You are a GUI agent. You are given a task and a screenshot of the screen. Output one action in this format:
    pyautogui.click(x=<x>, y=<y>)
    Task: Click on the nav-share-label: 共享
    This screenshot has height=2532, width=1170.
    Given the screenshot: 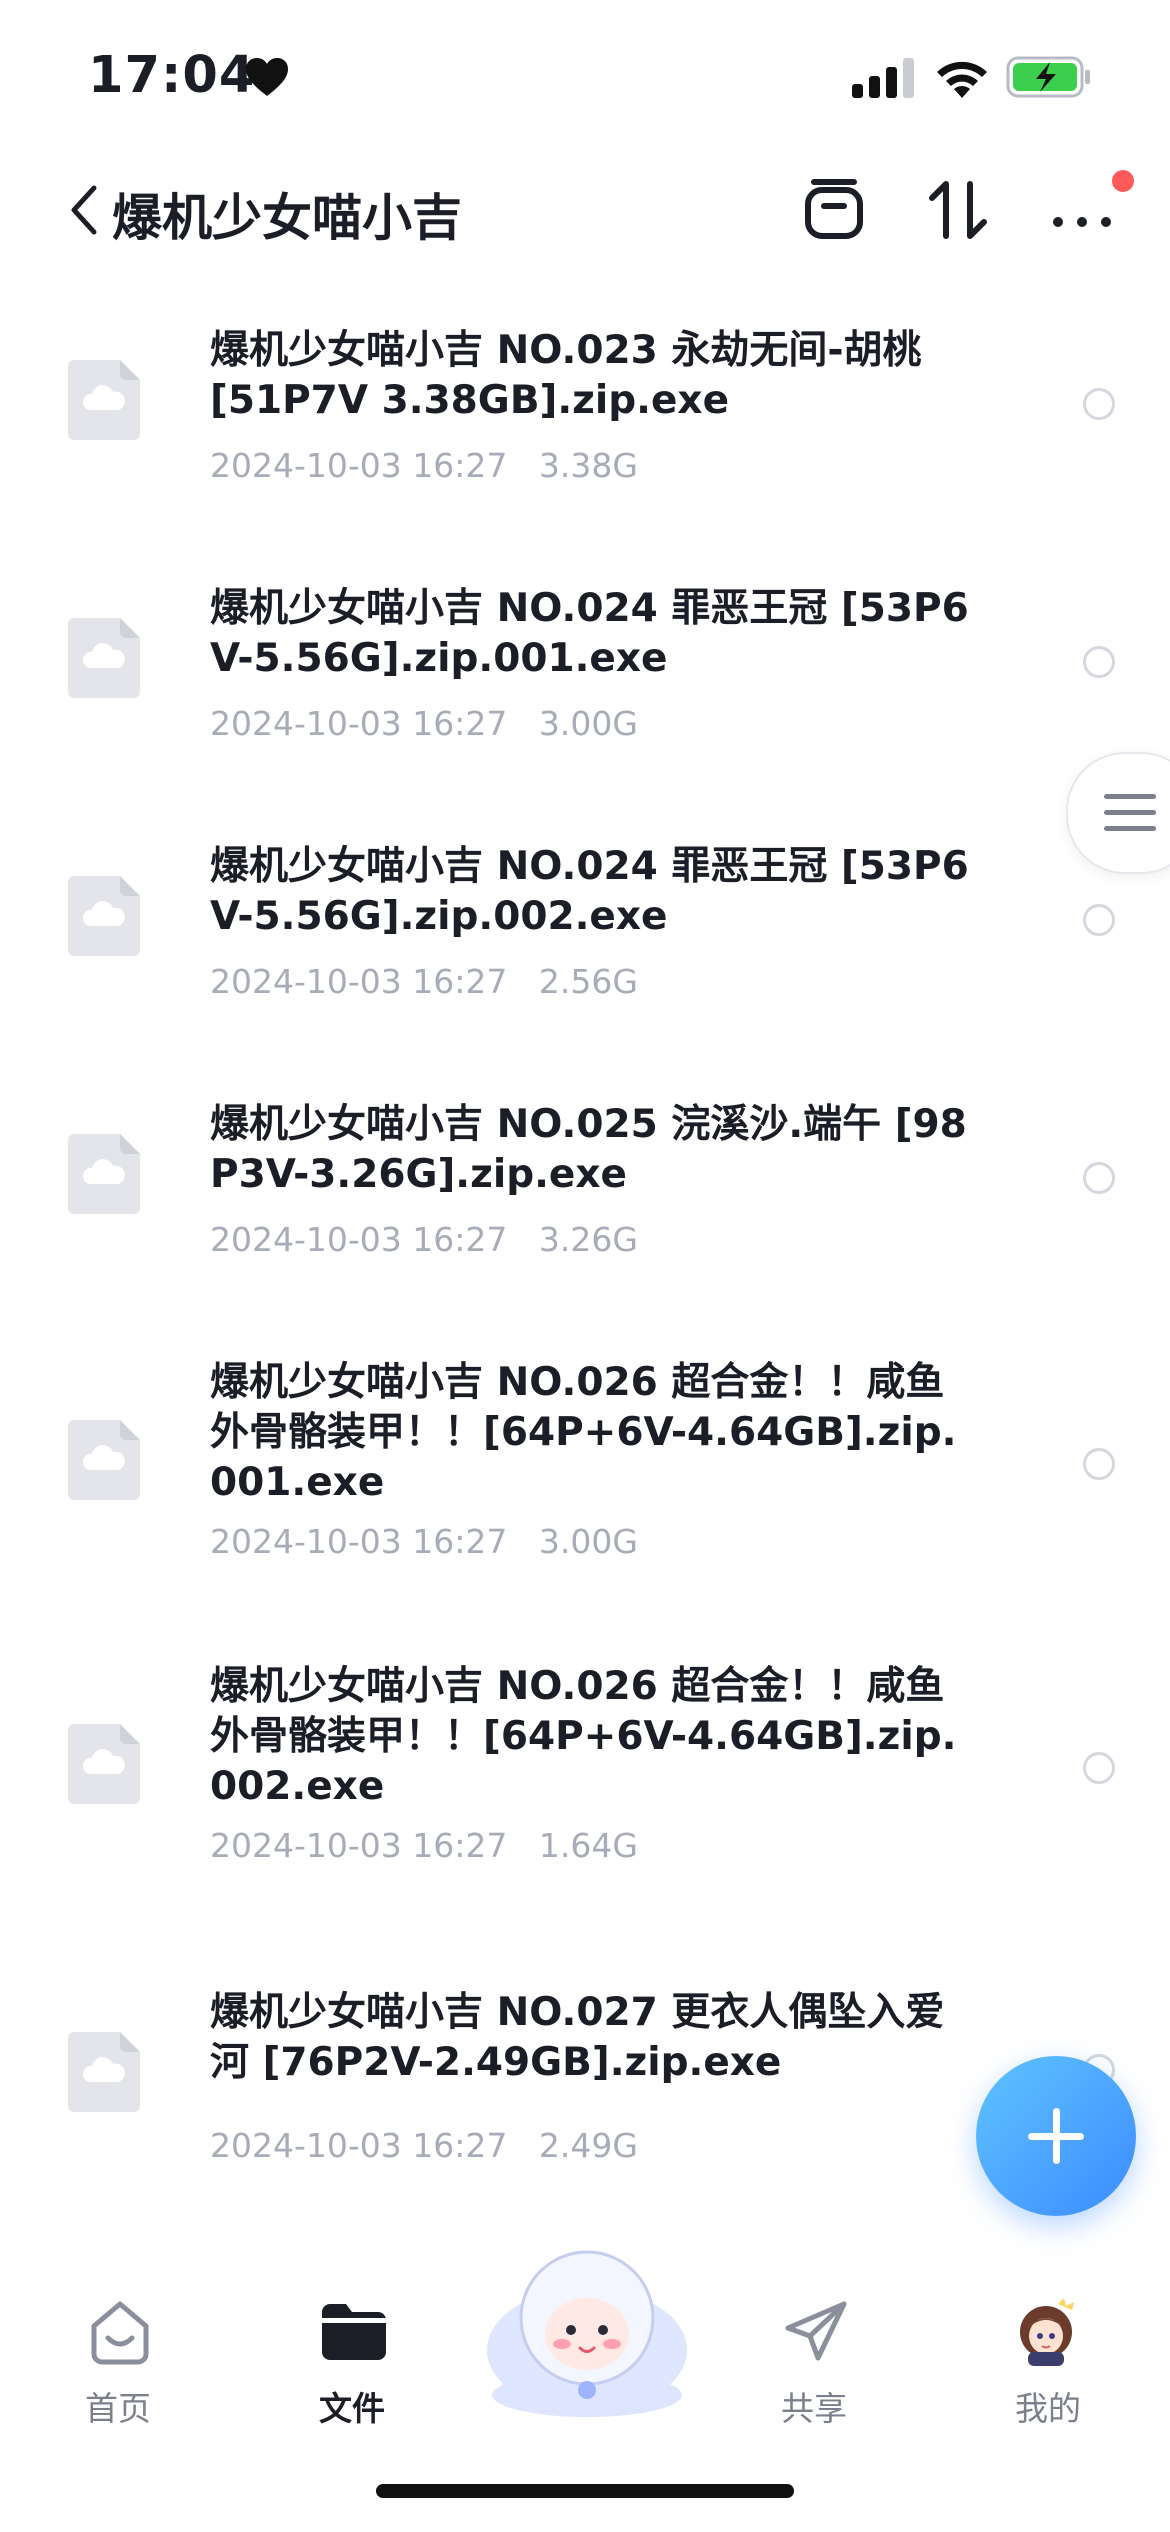 What is the action you would take?
    pyautogui.click(x=814, y=2408)
    